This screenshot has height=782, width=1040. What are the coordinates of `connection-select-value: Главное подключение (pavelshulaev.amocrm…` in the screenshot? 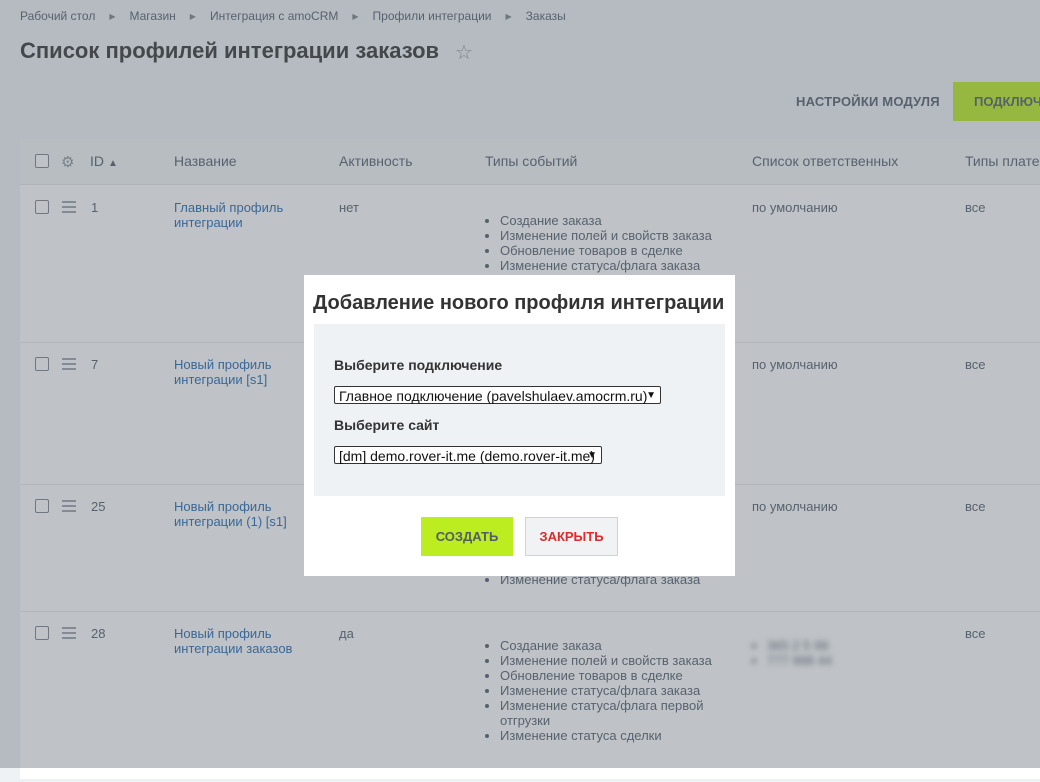 It's located at (493, 396).